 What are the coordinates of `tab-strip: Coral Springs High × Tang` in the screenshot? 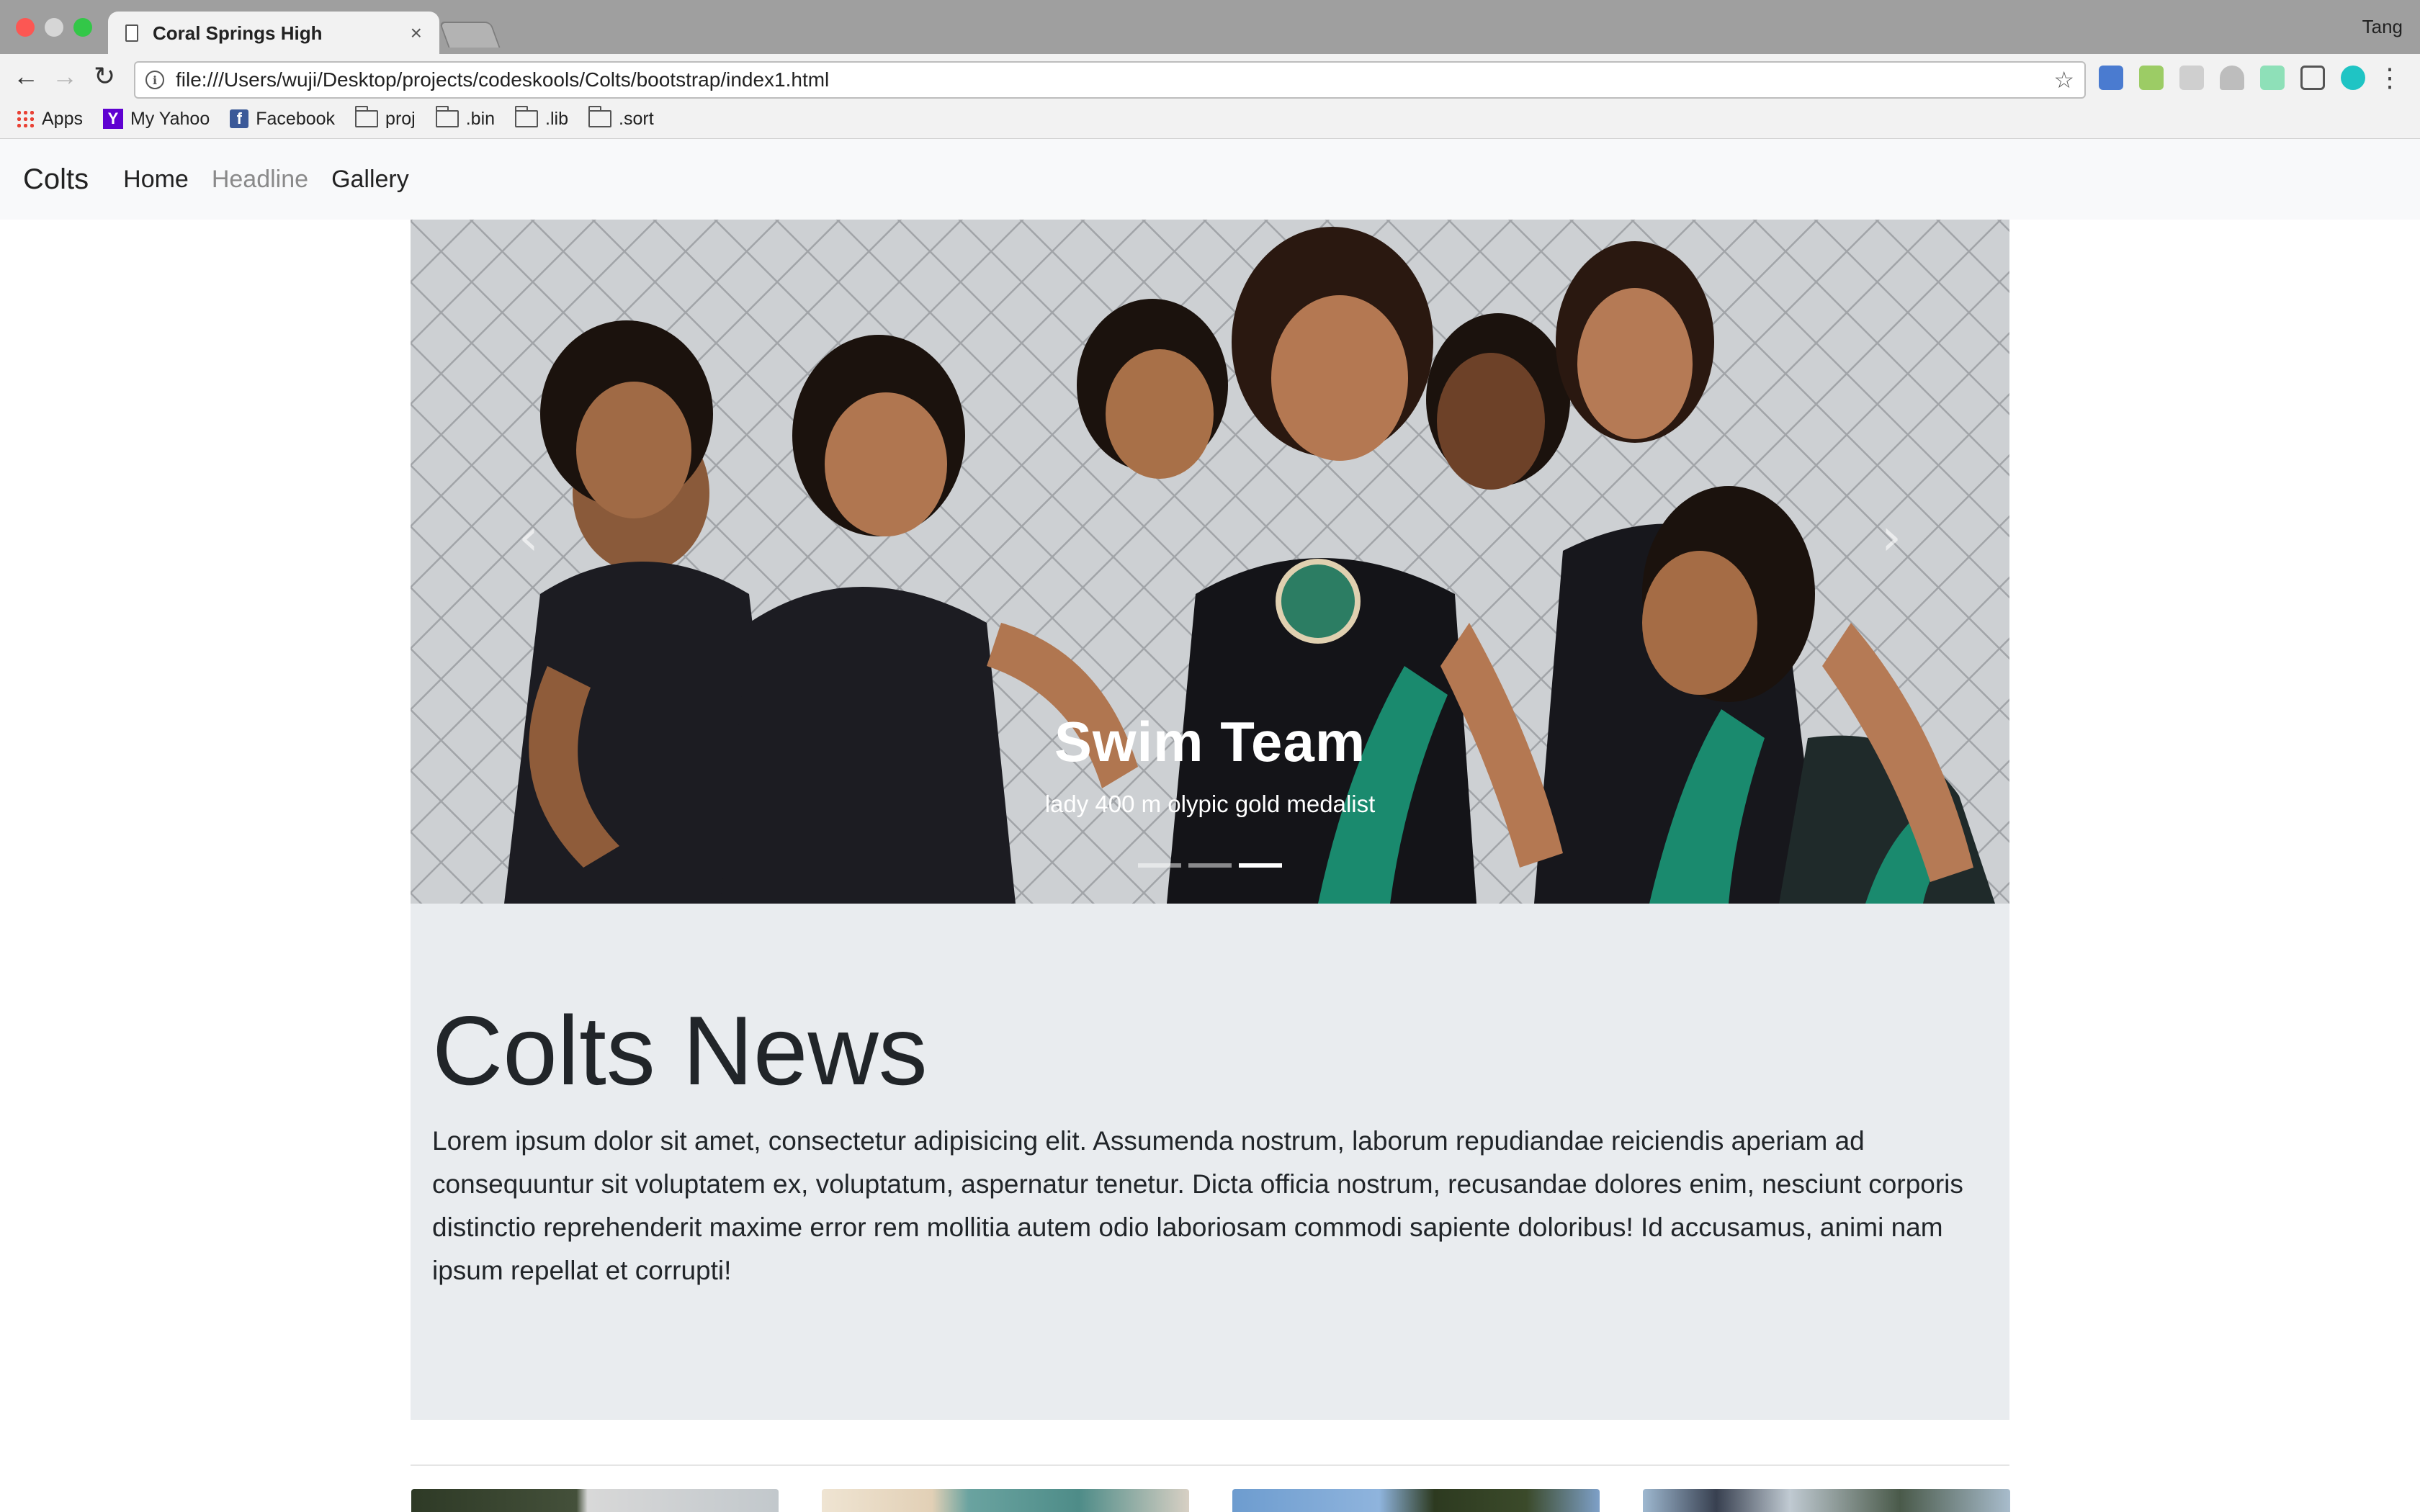 It's located at (1210, 27).